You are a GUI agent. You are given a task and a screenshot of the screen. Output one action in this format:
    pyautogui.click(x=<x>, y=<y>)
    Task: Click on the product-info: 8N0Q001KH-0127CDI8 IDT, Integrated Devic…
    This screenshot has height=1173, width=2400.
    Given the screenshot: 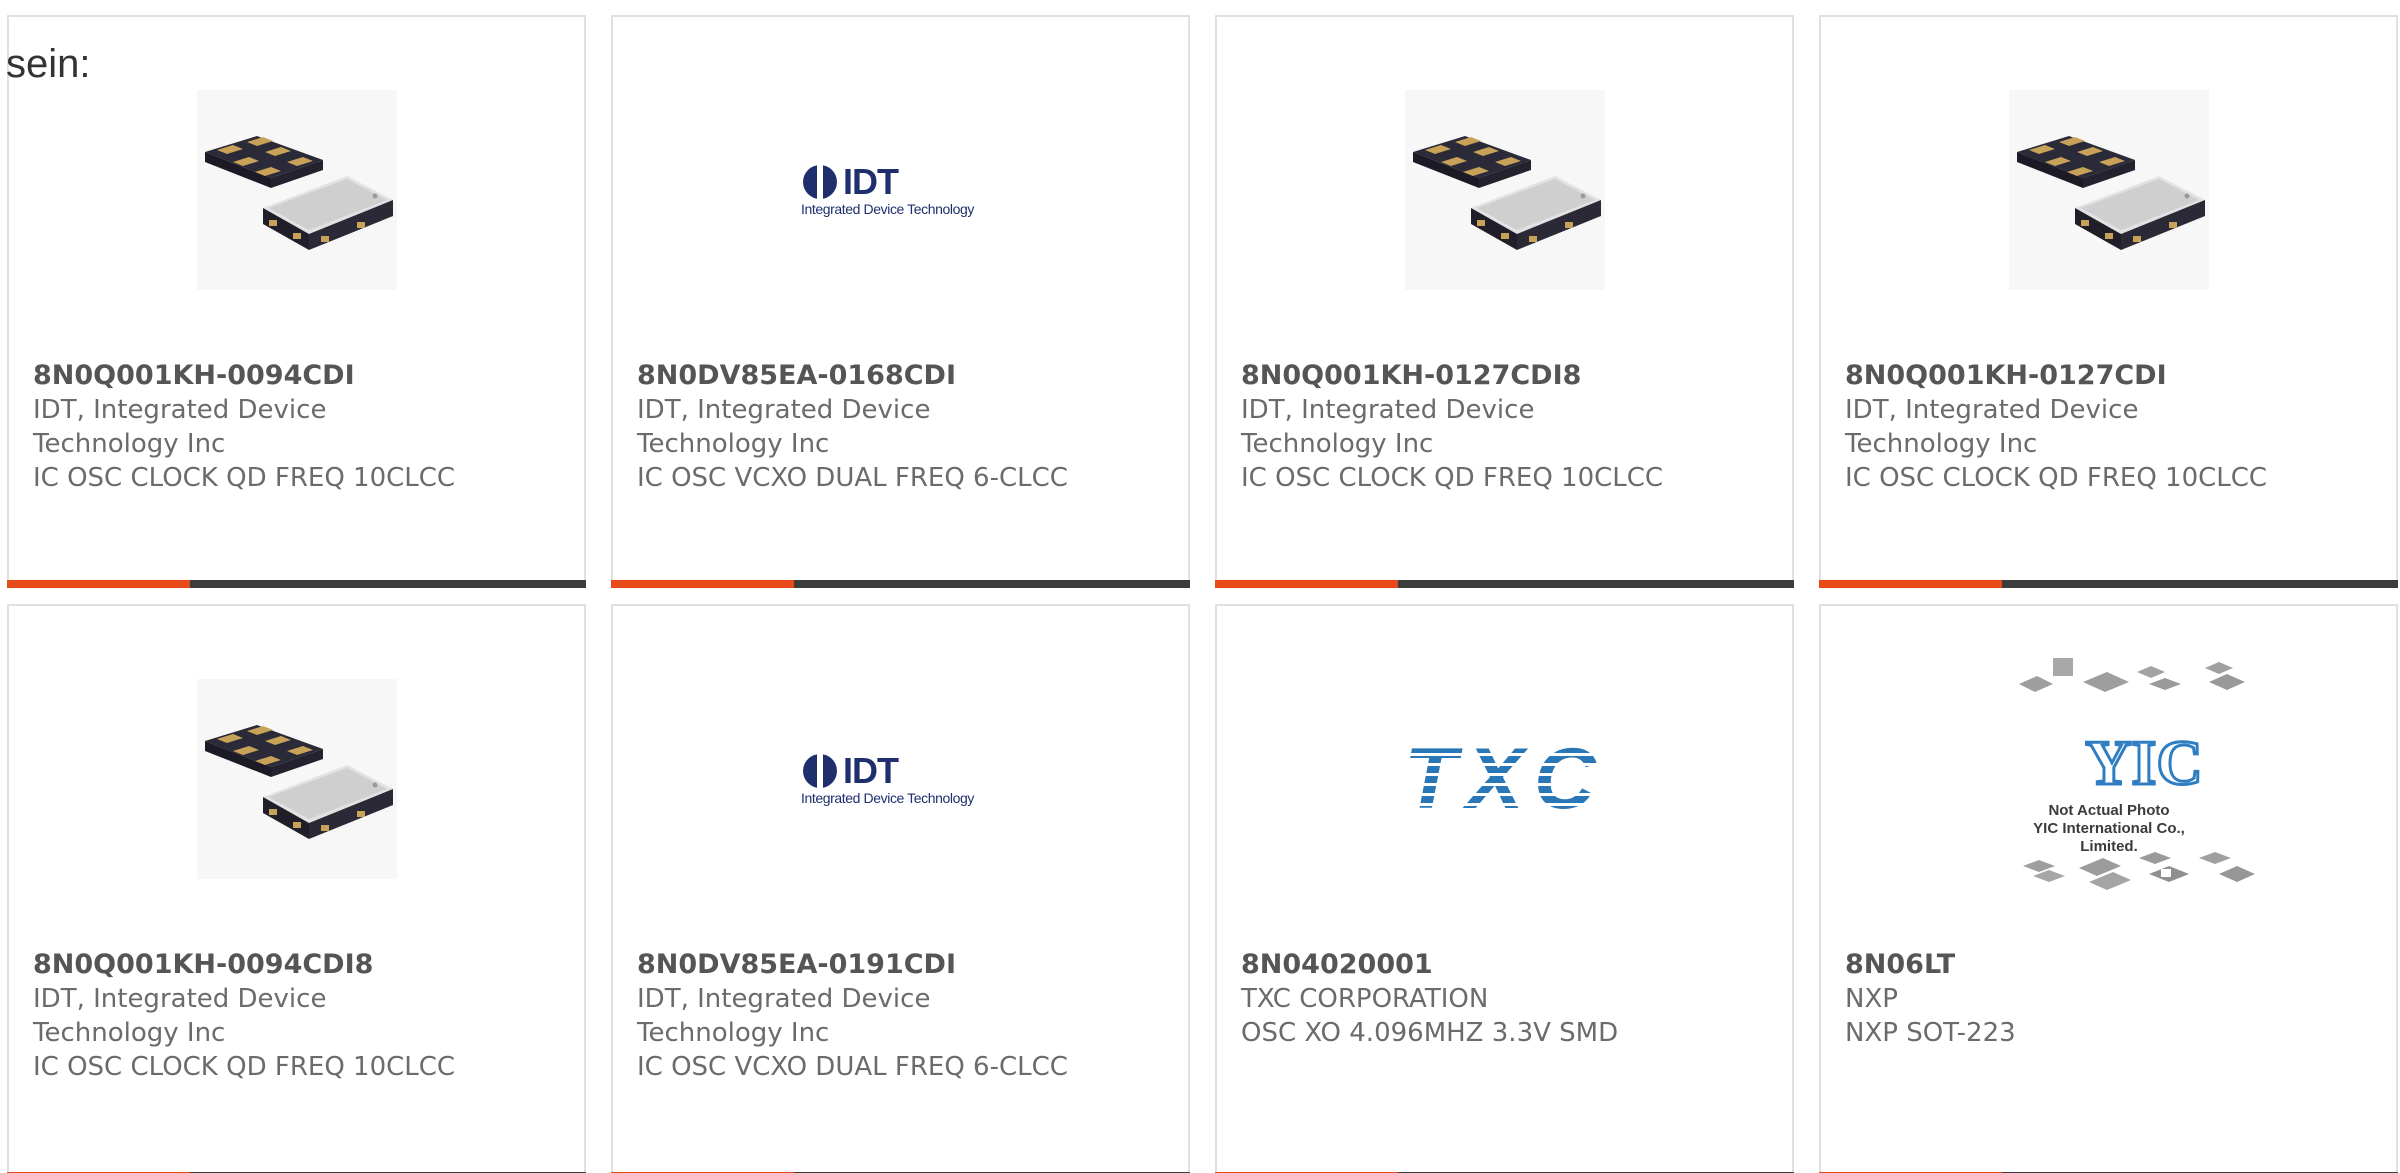 What is the action you would take?
    pyautogui.click(x=1506, y=427)
    